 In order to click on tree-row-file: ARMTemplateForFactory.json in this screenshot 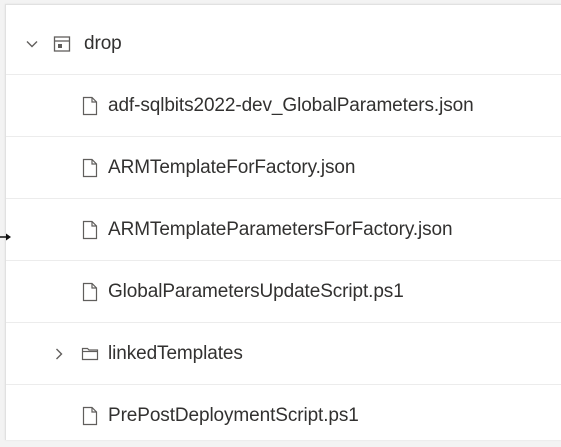, I will do `click(283, 168)`.